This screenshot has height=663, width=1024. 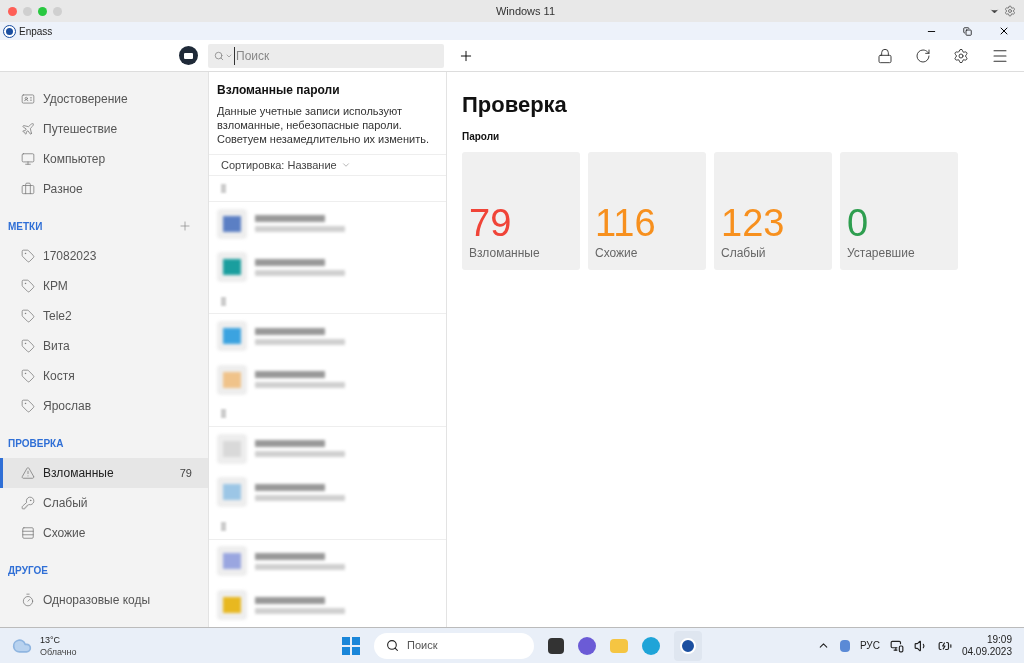 What do you see at coordinates (753, 223) in the screenshot?
I see `stat-value: 123` at bounding box center [753, 223].